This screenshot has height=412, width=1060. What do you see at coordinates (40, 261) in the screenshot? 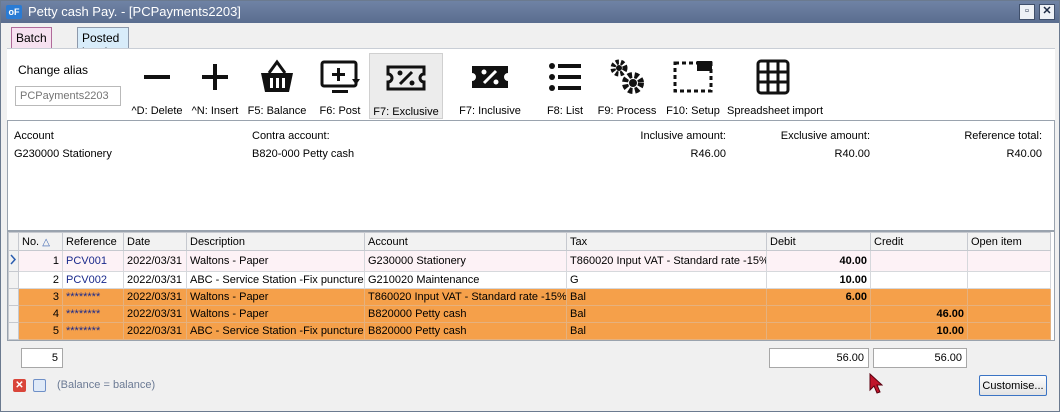
I see `cell-no: 1` at bounding box center [40, 261].